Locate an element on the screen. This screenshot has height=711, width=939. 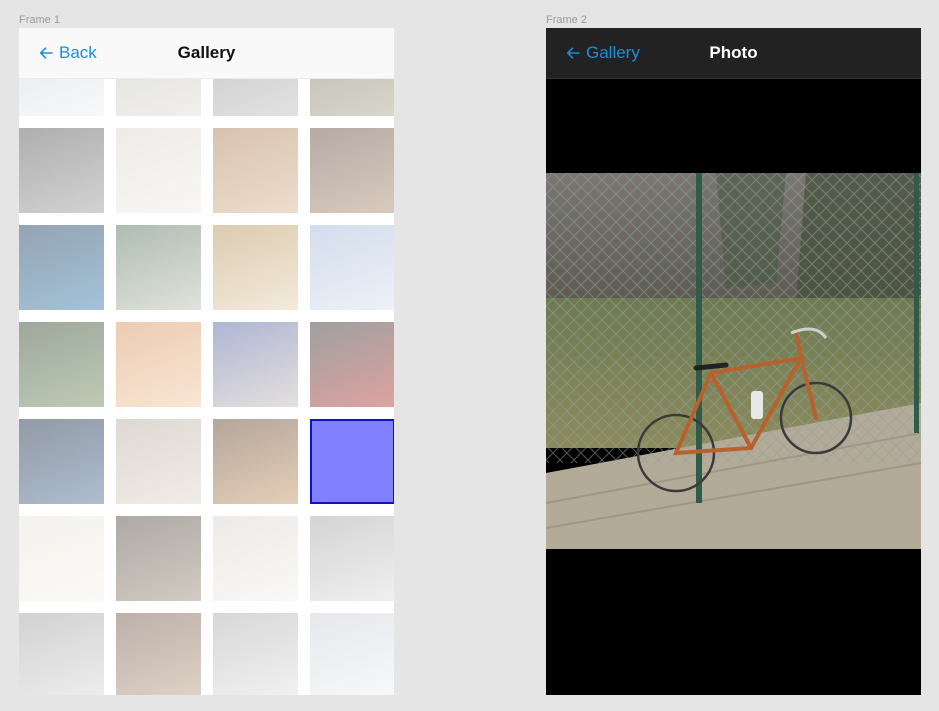
back-to-gallery-button: Gallery is located at coordinates (603, 53).